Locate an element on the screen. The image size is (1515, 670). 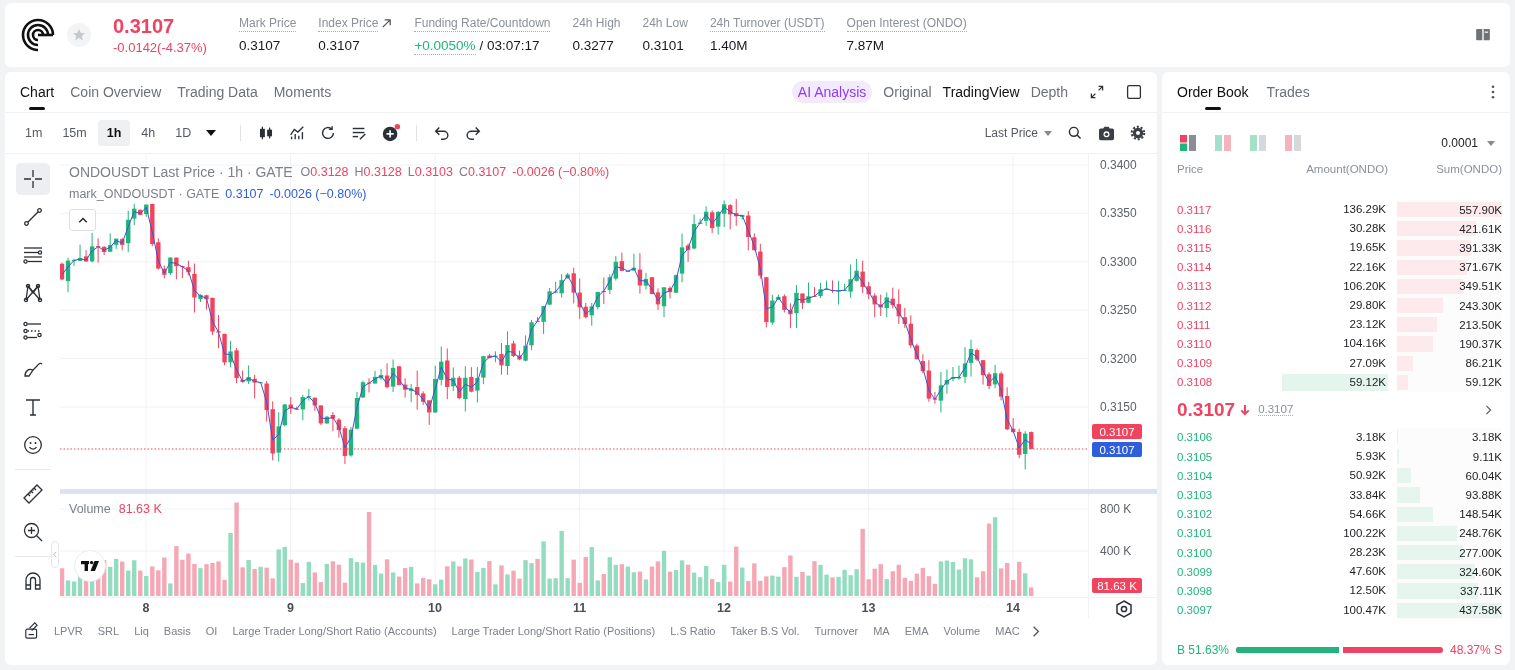
indicator-option: Turnover is located at coordinates (836, 631).